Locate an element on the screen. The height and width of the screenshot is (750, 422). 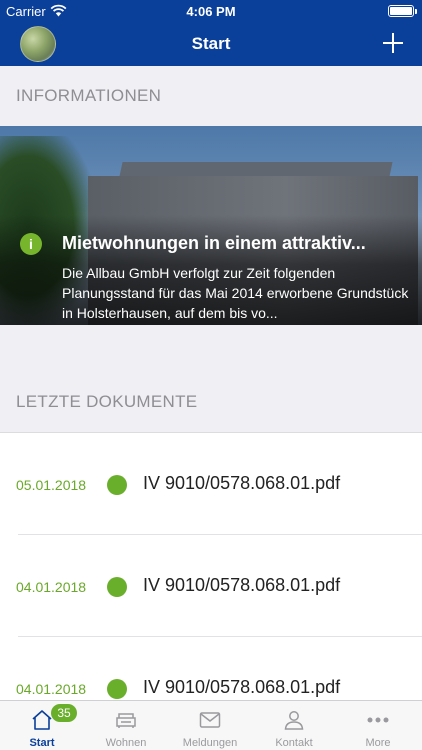
section-title-informationen: INFORMATIONEN is located at coordinates (89, 95).